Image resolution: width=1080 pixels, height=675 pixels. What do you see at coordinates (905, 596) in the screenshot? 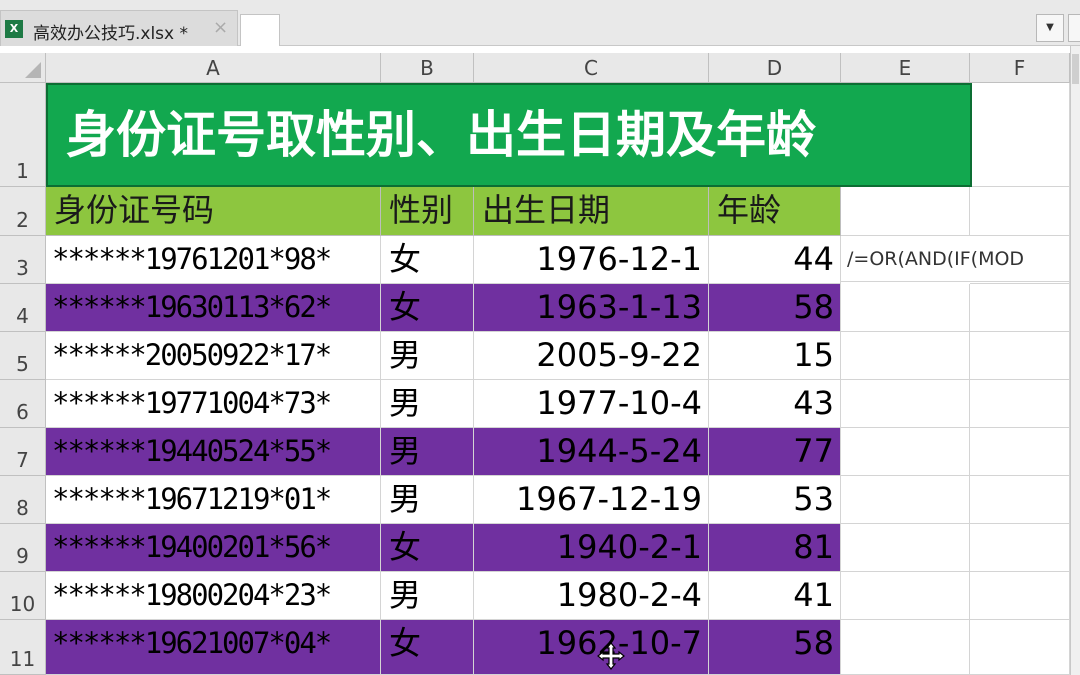
I see `empty-cell-e10` at bounding box center [905, 596].